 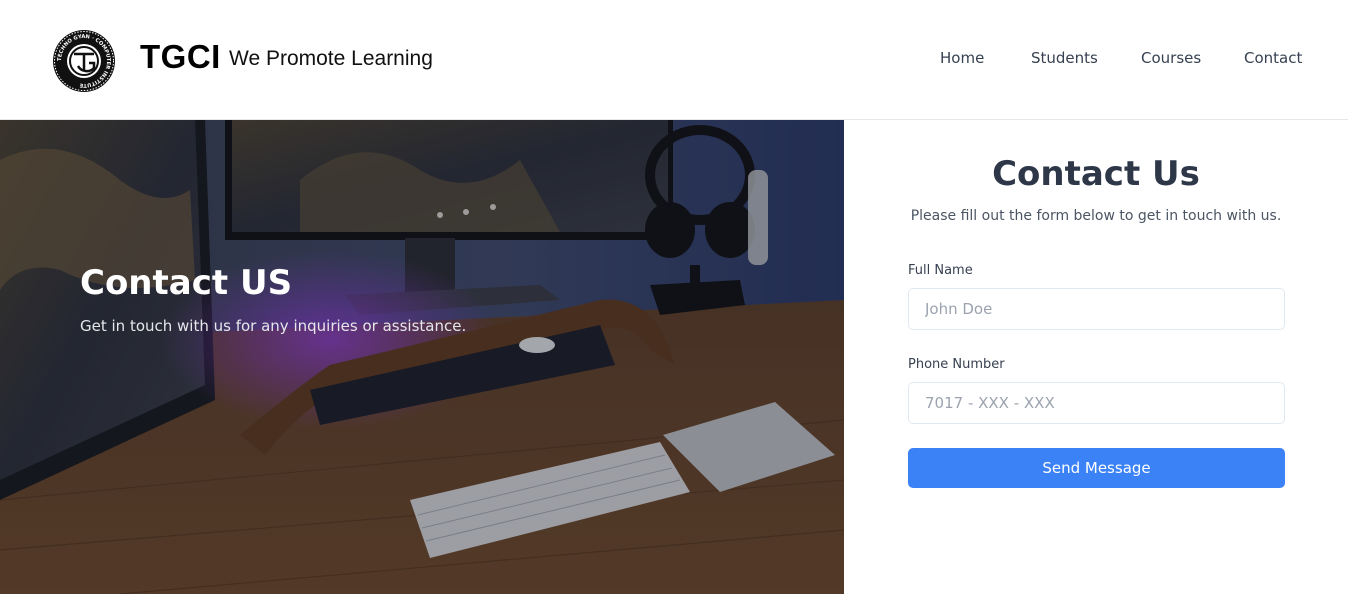 What do you see at coordinates (962, 58) in the screenshot?
I see `nav-home-link: Home` at bounding box center [962, 58].